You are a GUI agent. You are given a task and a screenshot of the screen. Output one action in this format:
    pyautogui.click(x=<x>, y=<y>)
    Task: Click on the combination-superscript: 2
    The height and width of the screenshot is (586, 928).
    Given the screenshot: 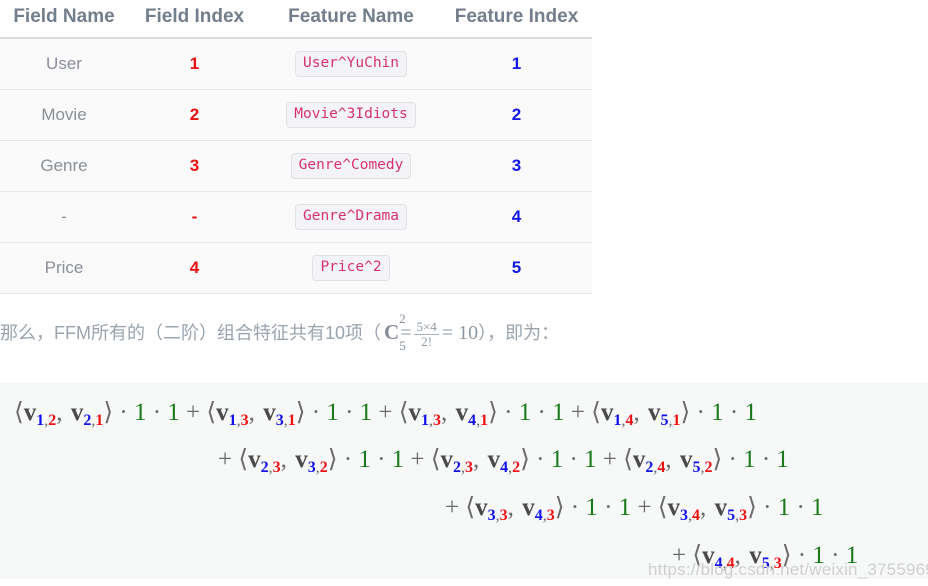 What is the action you would take?
    pyautogui.click(x=402, y=319)
    